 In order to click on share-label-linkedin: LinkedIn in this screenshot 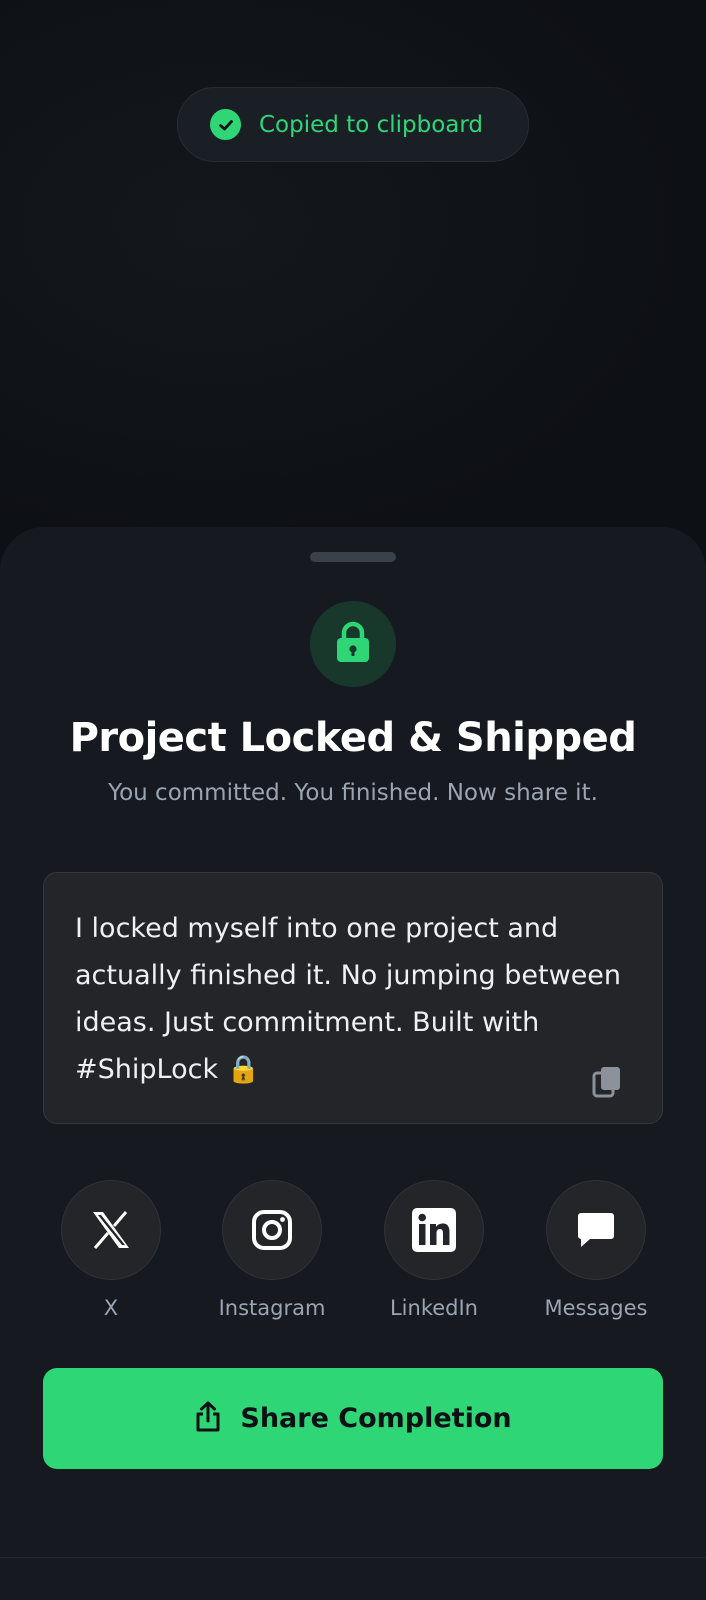, I will do `click(433, 1308)`.